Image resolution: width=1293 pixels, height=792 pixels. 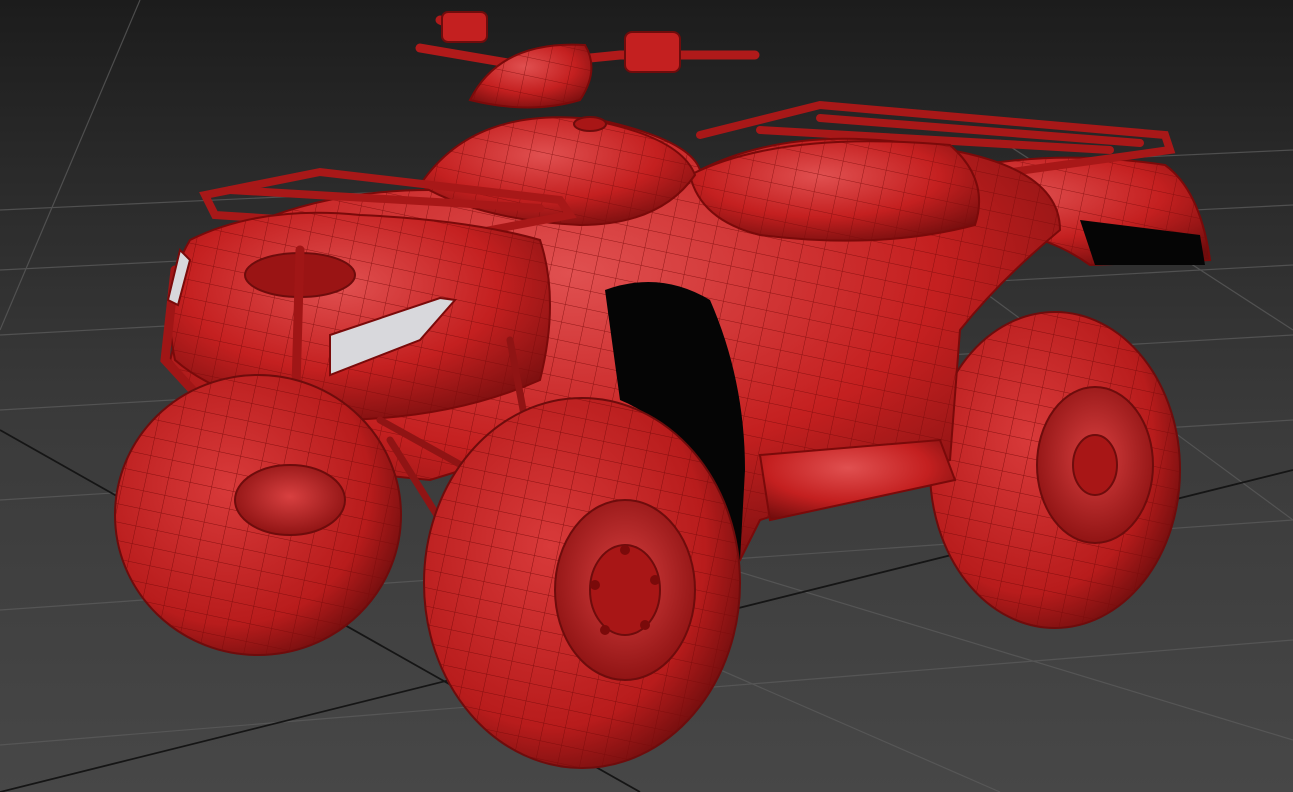 What do you see at coordinates (290, 500) in the screenshot?
I see `front-left-wheel-hub` at bounding box center [290, 500].